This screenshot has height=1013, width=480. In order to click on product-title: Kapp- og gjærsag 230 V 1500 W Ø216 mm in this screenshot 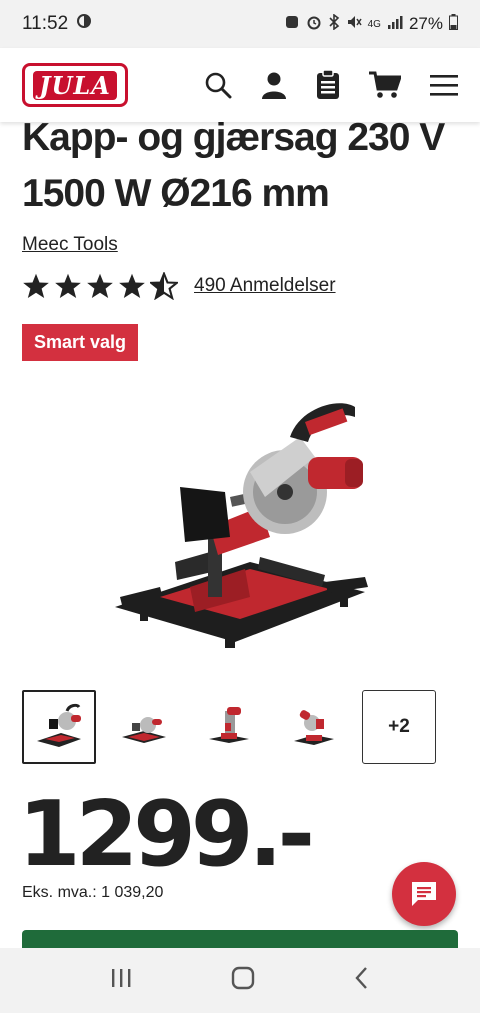, I will do `click(233, 168)`.